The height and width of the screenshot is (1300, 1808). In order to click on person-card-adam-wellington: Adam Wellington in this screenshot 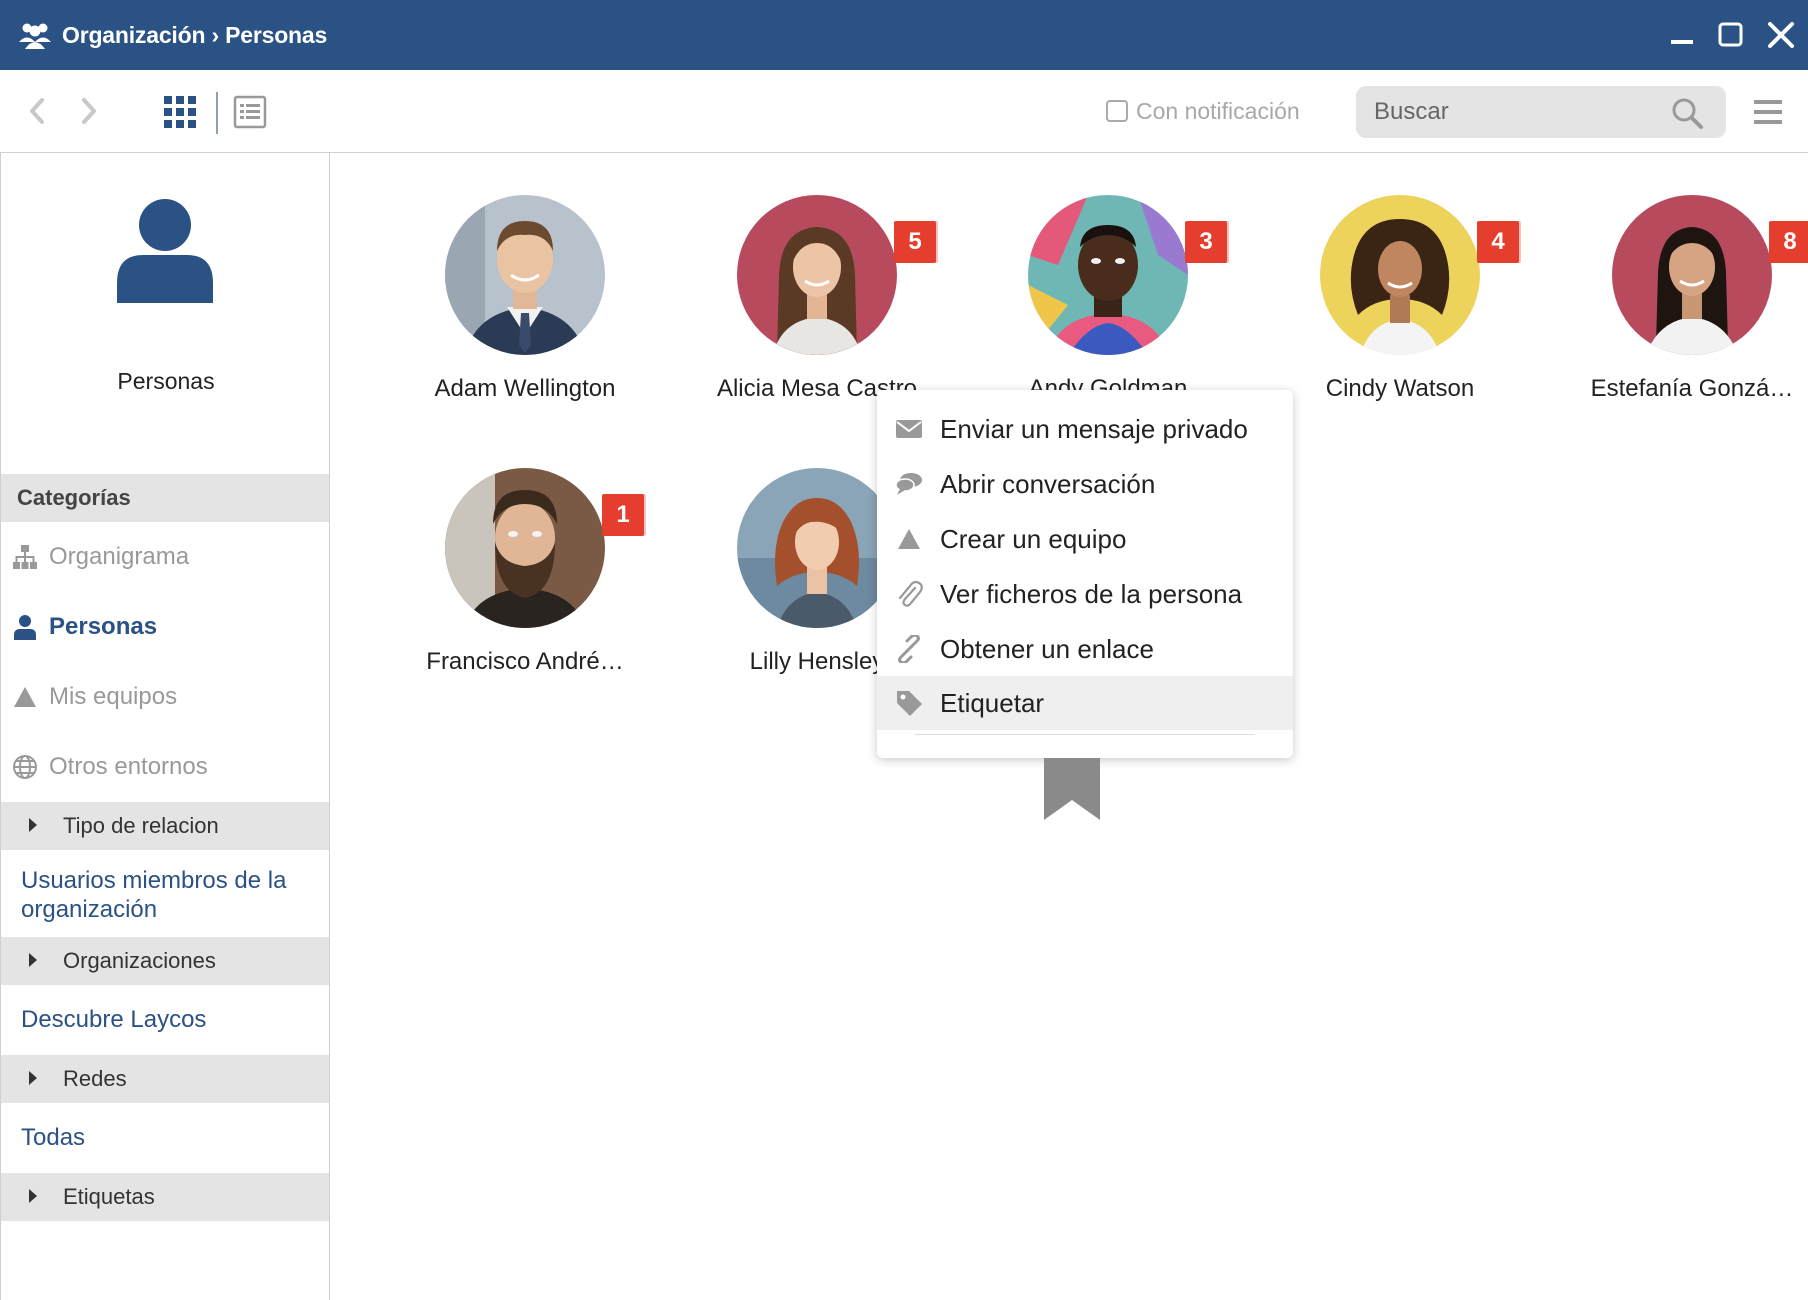, I will do `click(515, 278)`.